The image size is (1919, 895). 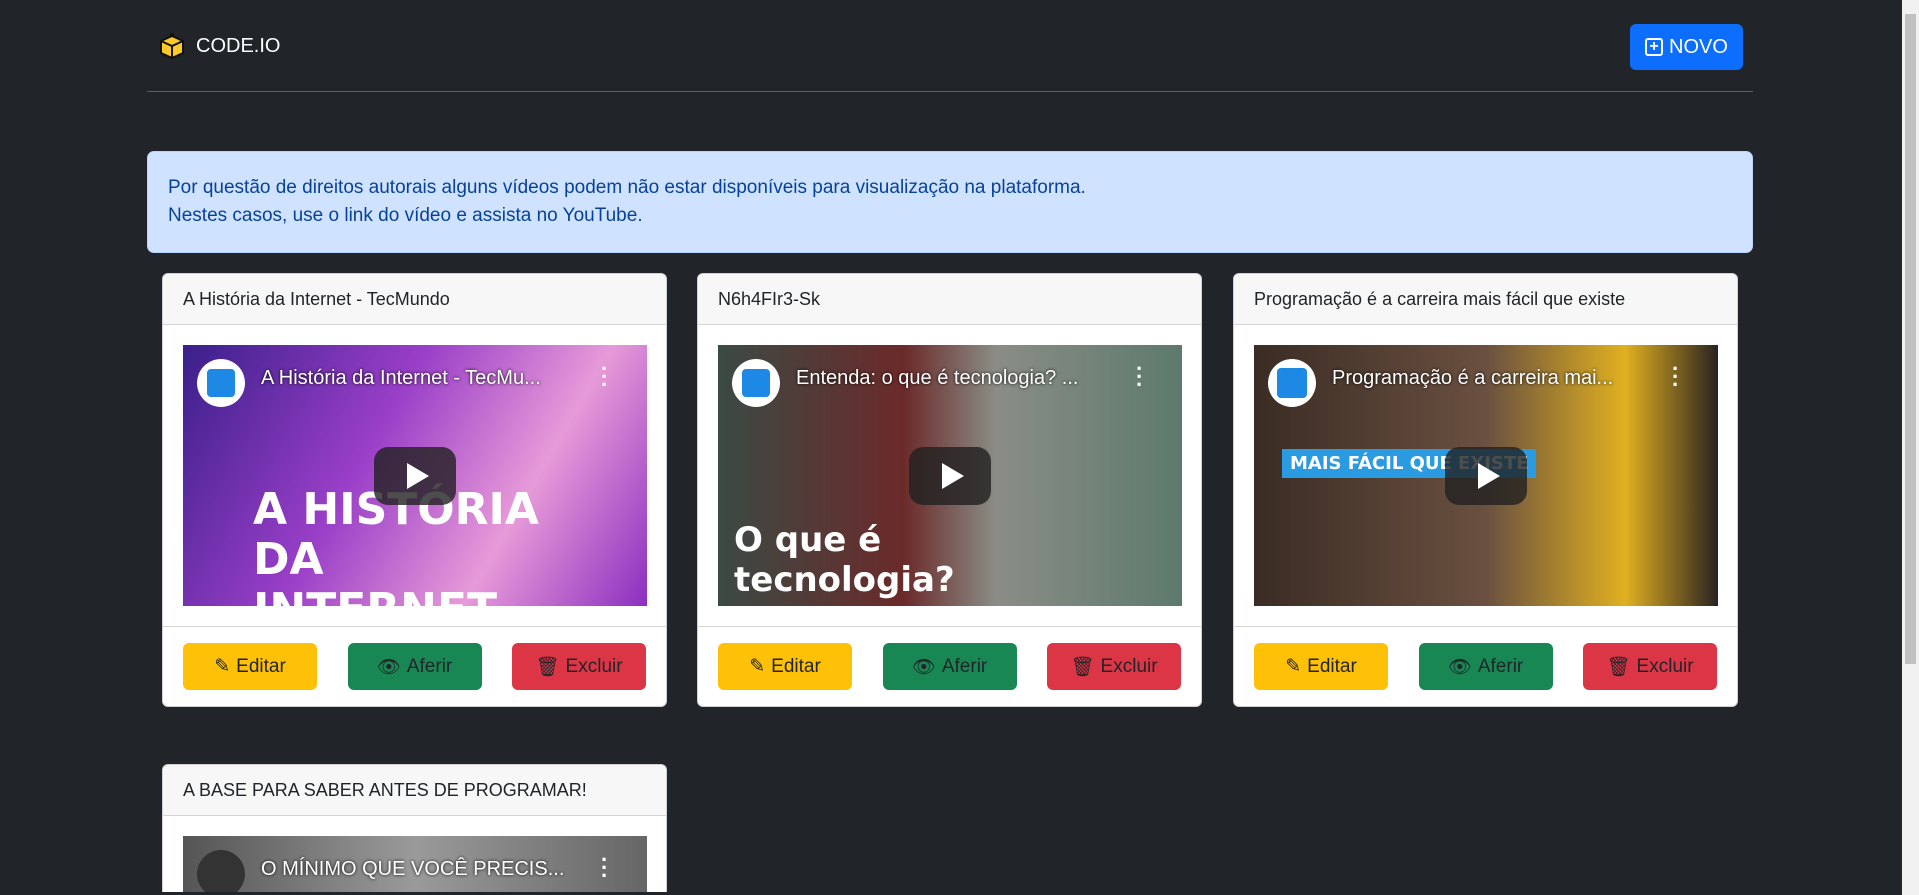 I want to click on brand: CODE.IO, so click(x=219, y=46).